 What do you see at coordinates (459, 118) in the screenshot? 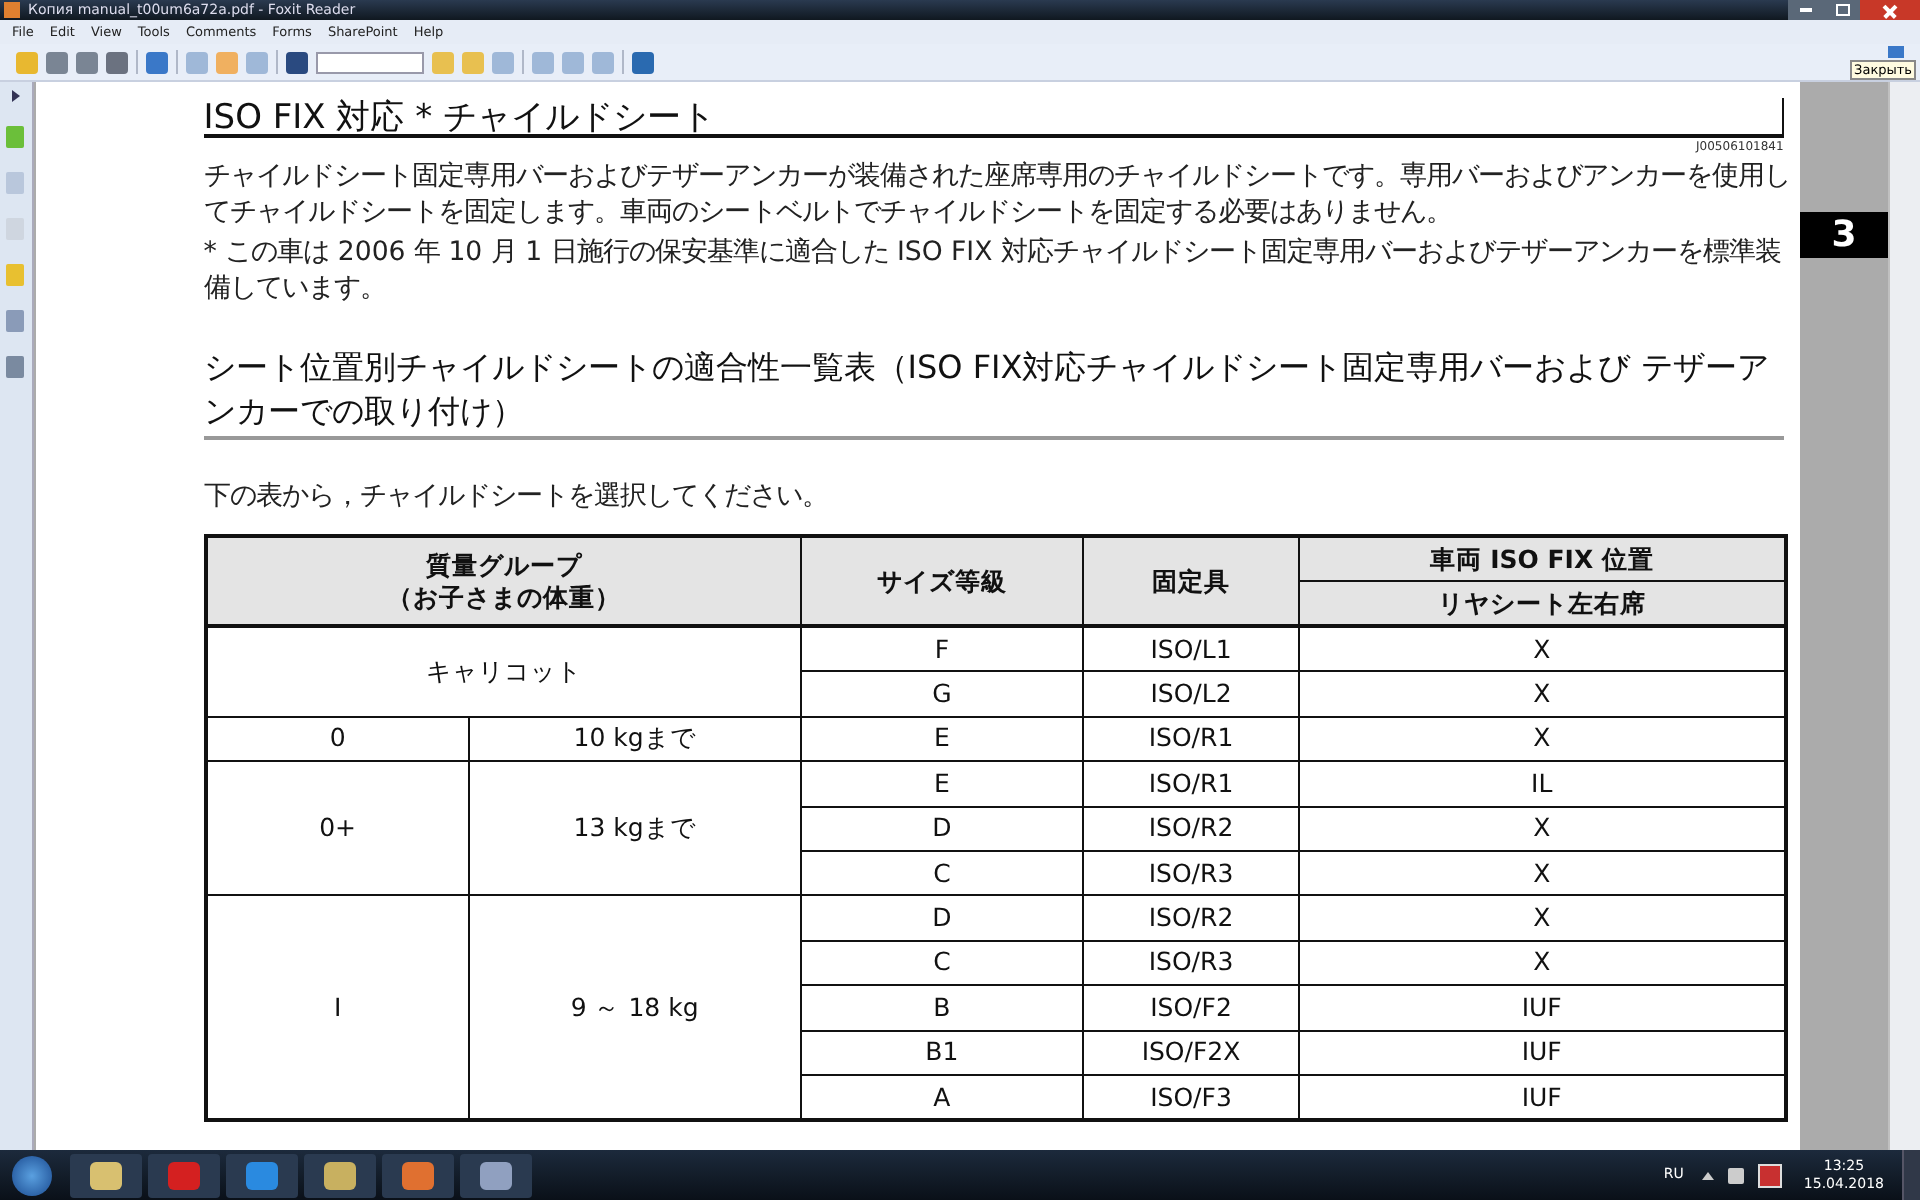
I see `page-heading: ISO FIX 対応 * チャイルドシート` at bounding box center [459, 118].